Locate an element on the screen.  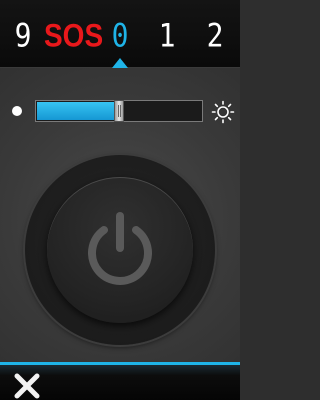
sun-icon is located at coordinates (223, 112).